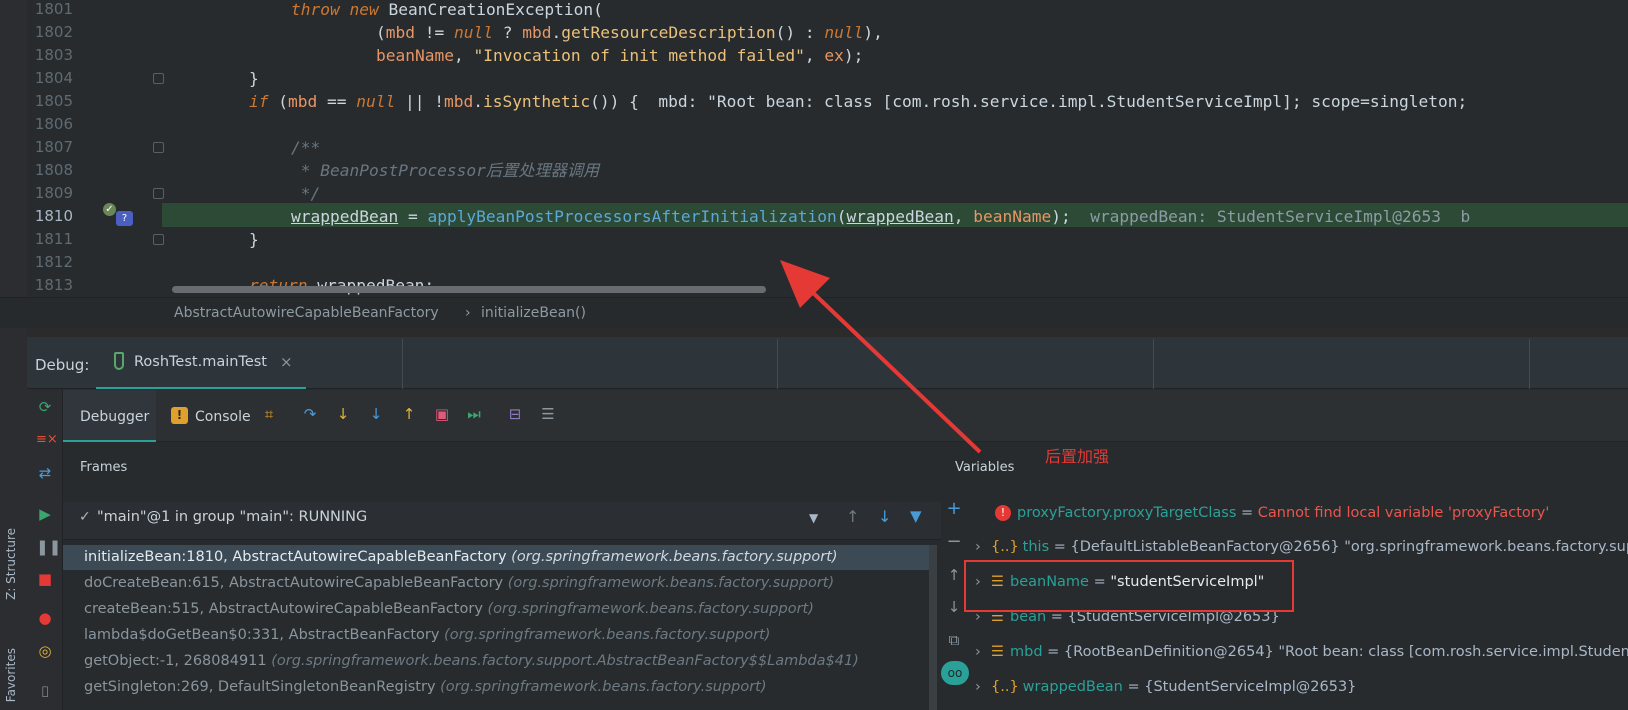 This screenshot has height=710, width=1628. I want to click on step-into-icon: ↓, so click(343, 414).